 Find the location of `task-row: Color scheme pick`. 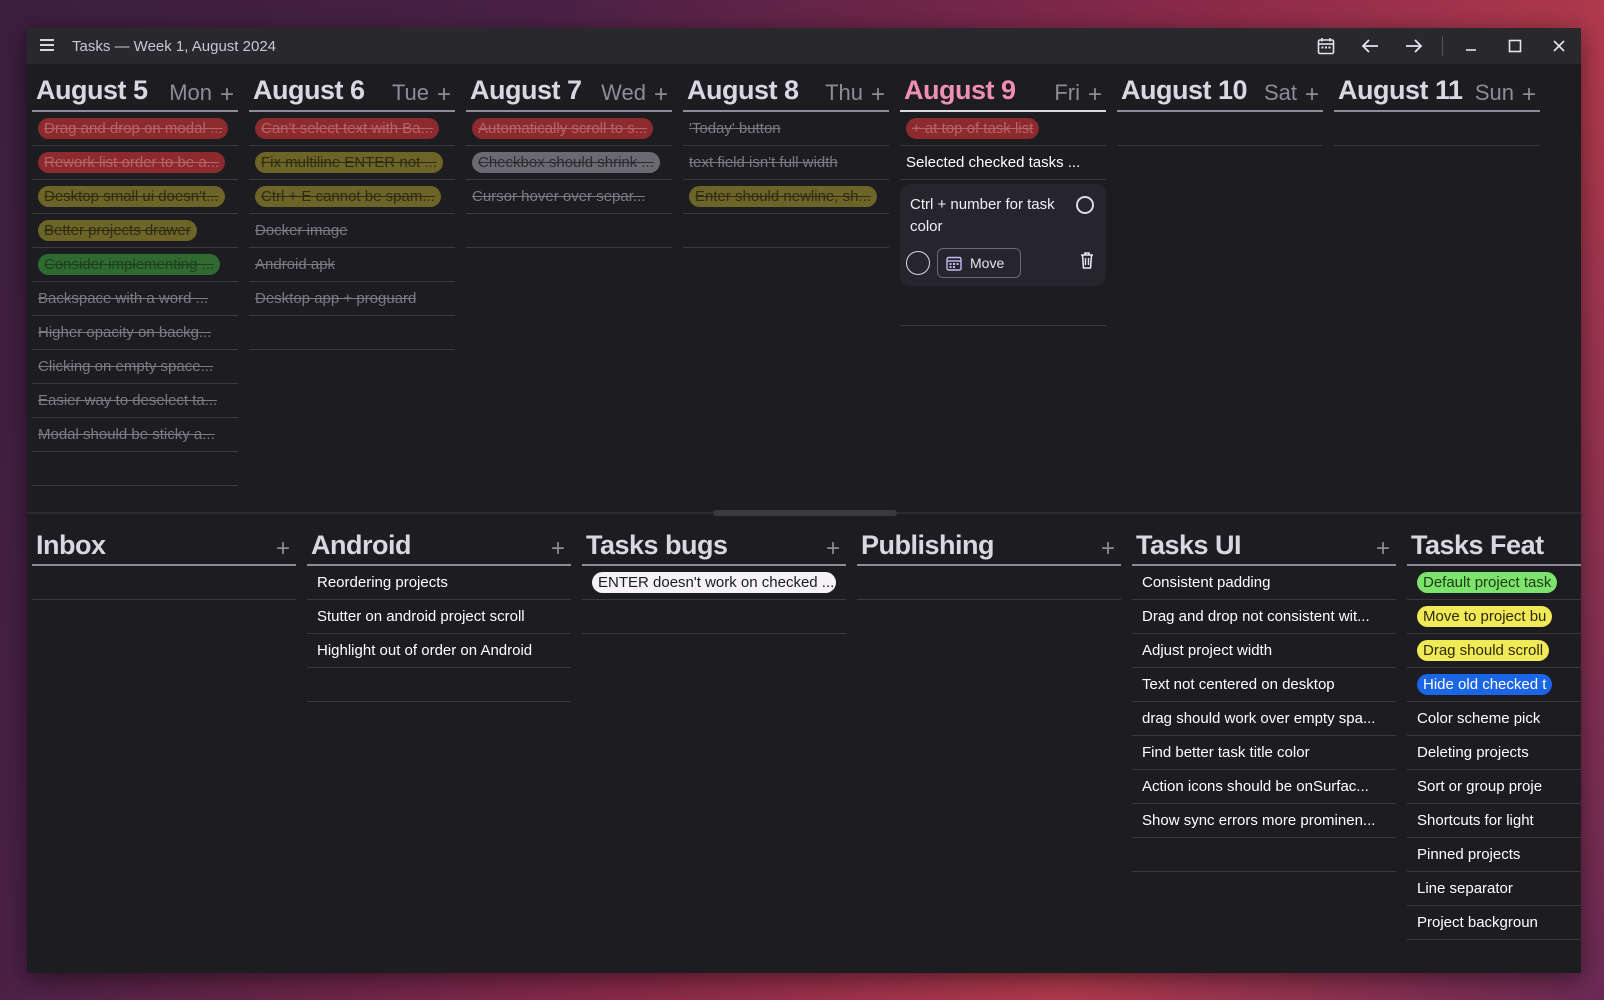

task-row: Color scheme pick is located at coordinates (1494, 719).